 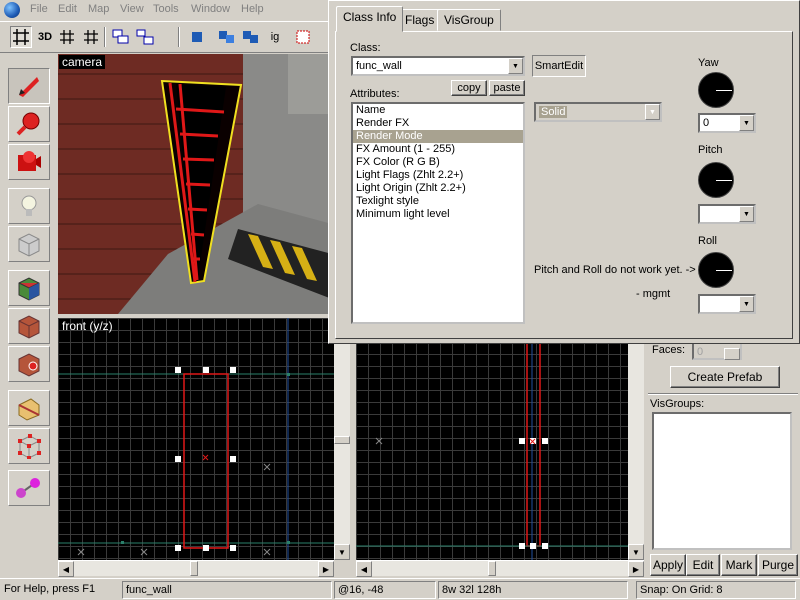 What do you see at coordinates (87, 326) in the screenshot?
I see `front-viewport-label: front (y/z)` at bounding box center [87, 326].